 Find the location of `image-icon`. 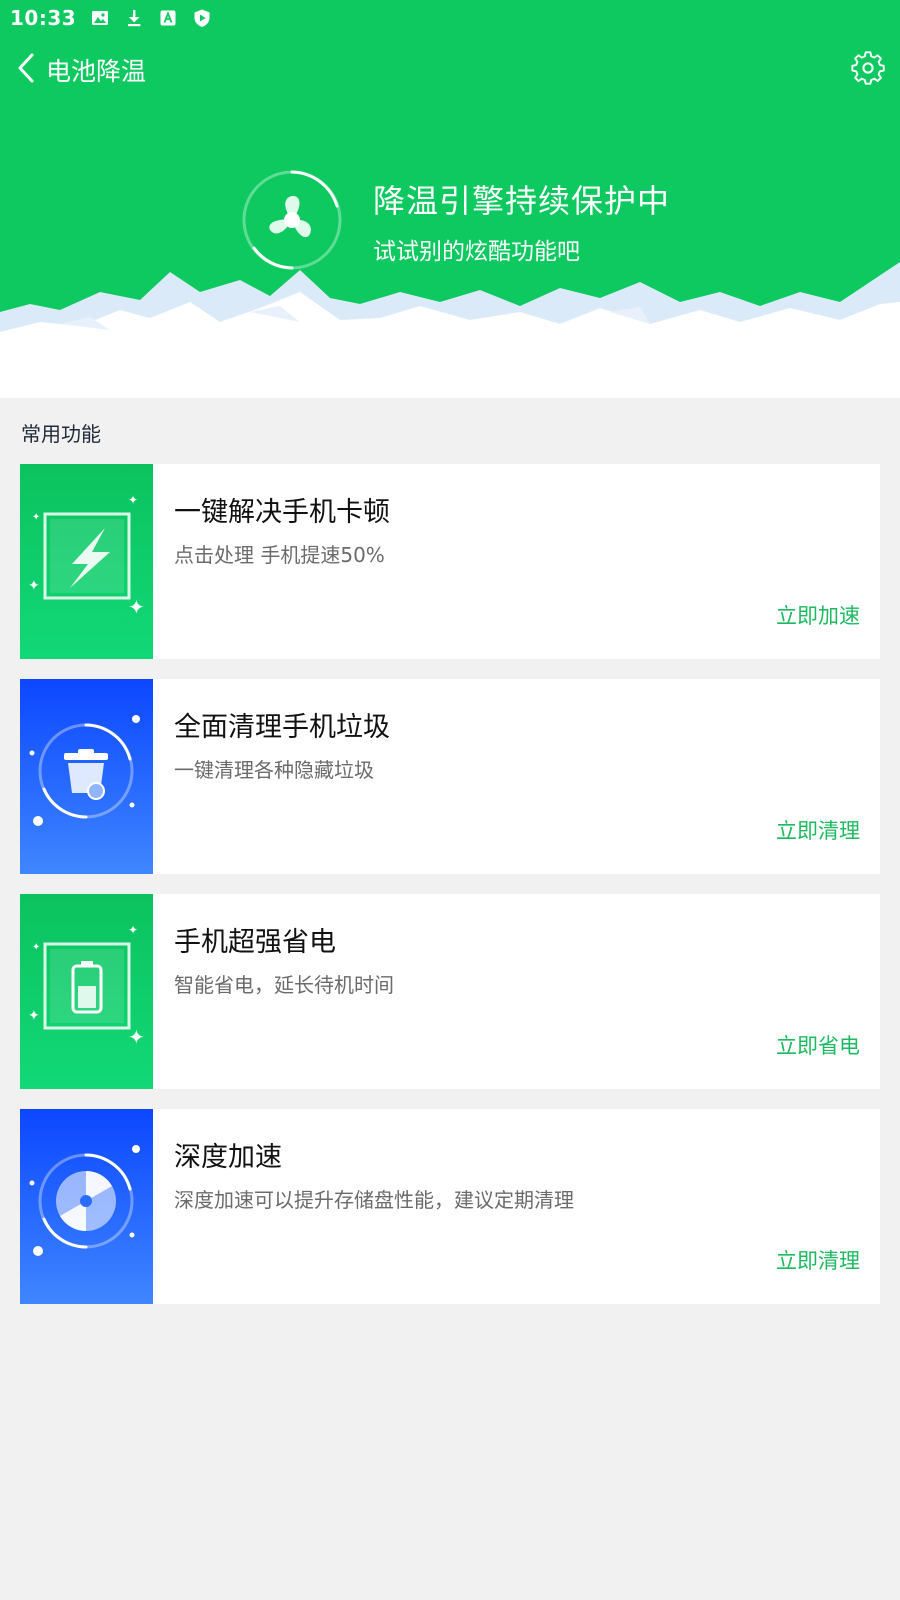

image-icon is located at coordinates (100, 18).